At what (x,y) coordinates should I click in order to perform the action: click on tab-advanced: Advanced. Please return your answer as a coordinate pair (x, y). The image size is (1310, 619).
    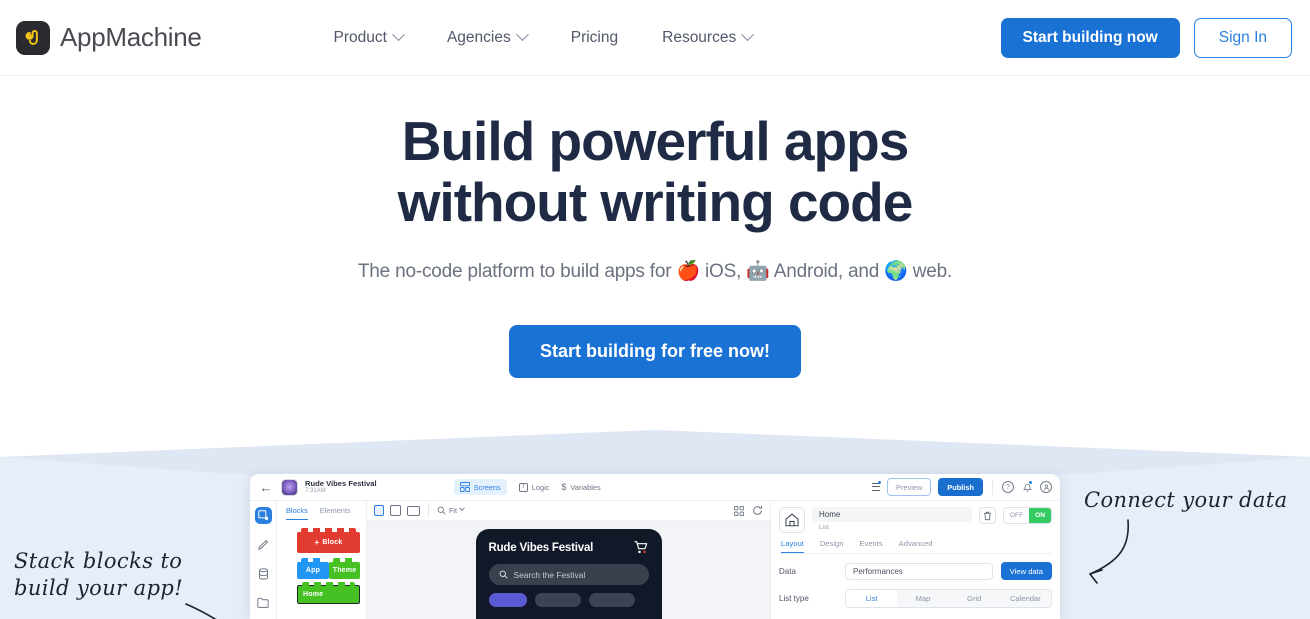
    Looking at the image, I should click on (916, 546).